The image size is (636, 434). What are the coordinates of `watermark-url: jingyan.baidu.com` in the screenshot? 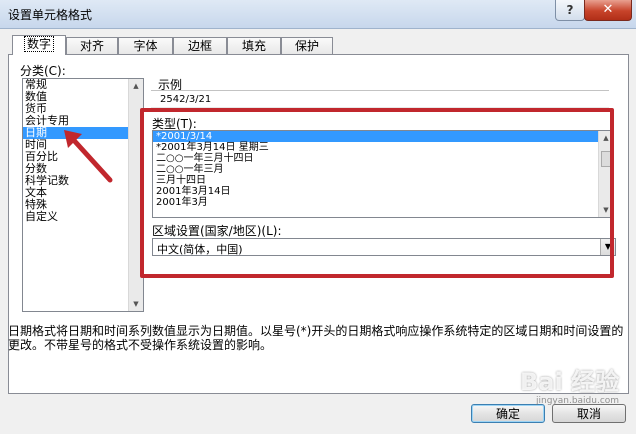 It's located at (578, 401).